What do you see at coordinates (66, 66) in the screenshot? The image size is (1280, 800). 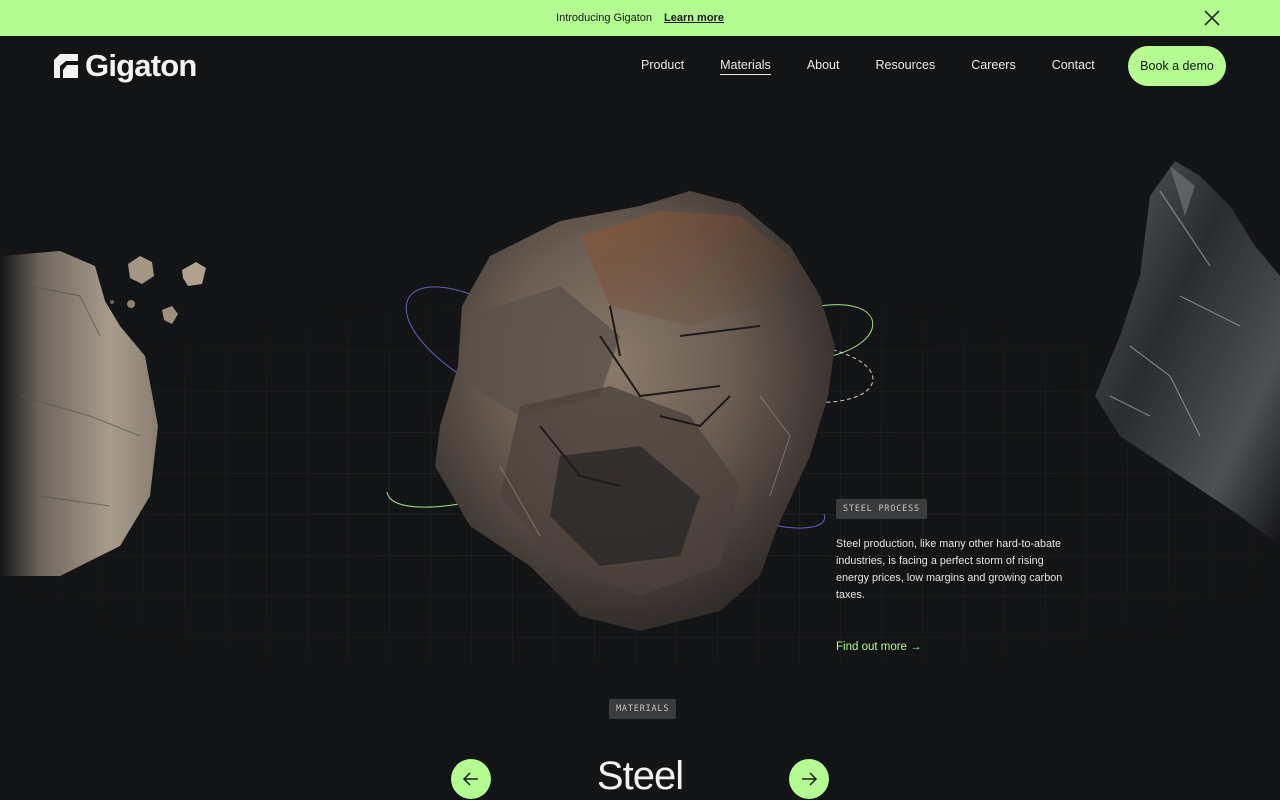 I see `logo-mark-icon` at bounding box center [66, 66].